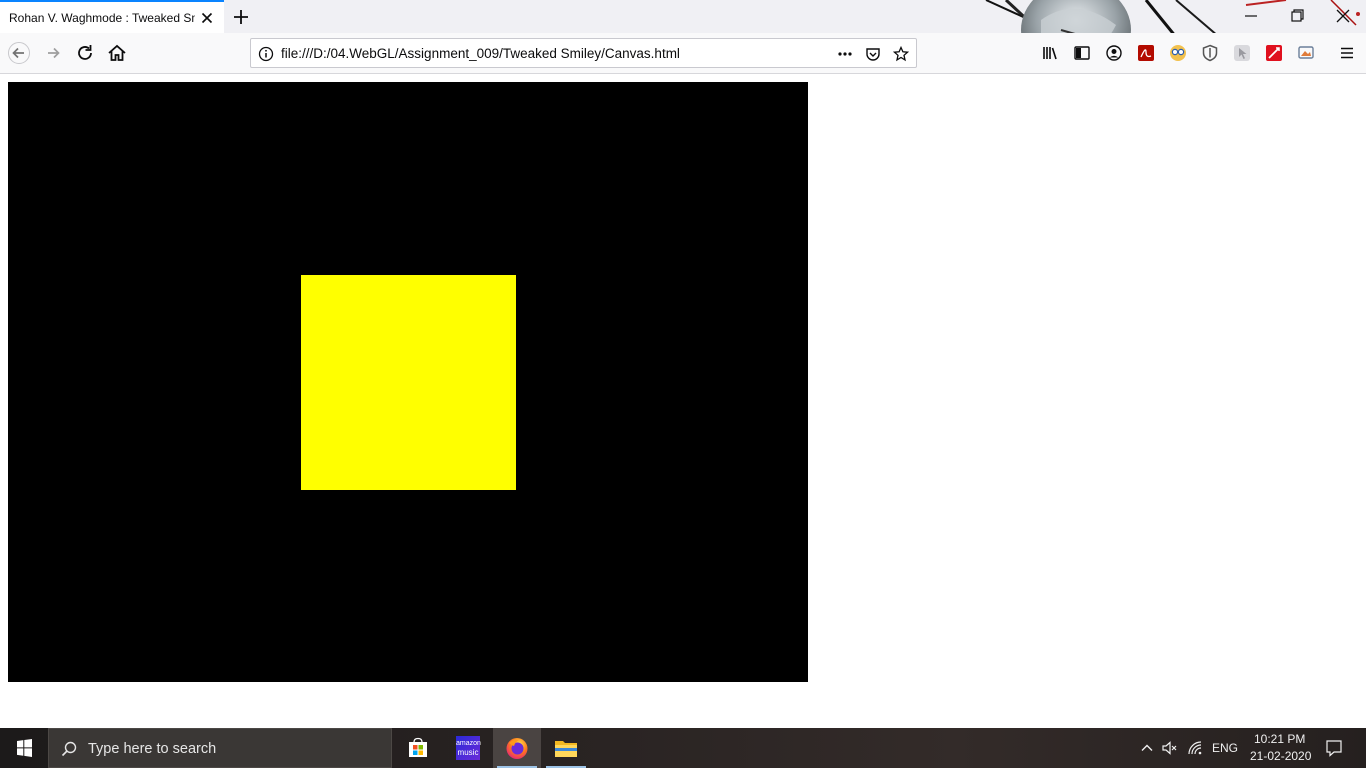 The width and height of the screenshot is (1366, 768). I want to click on firefox-icon, so click(517, 748).